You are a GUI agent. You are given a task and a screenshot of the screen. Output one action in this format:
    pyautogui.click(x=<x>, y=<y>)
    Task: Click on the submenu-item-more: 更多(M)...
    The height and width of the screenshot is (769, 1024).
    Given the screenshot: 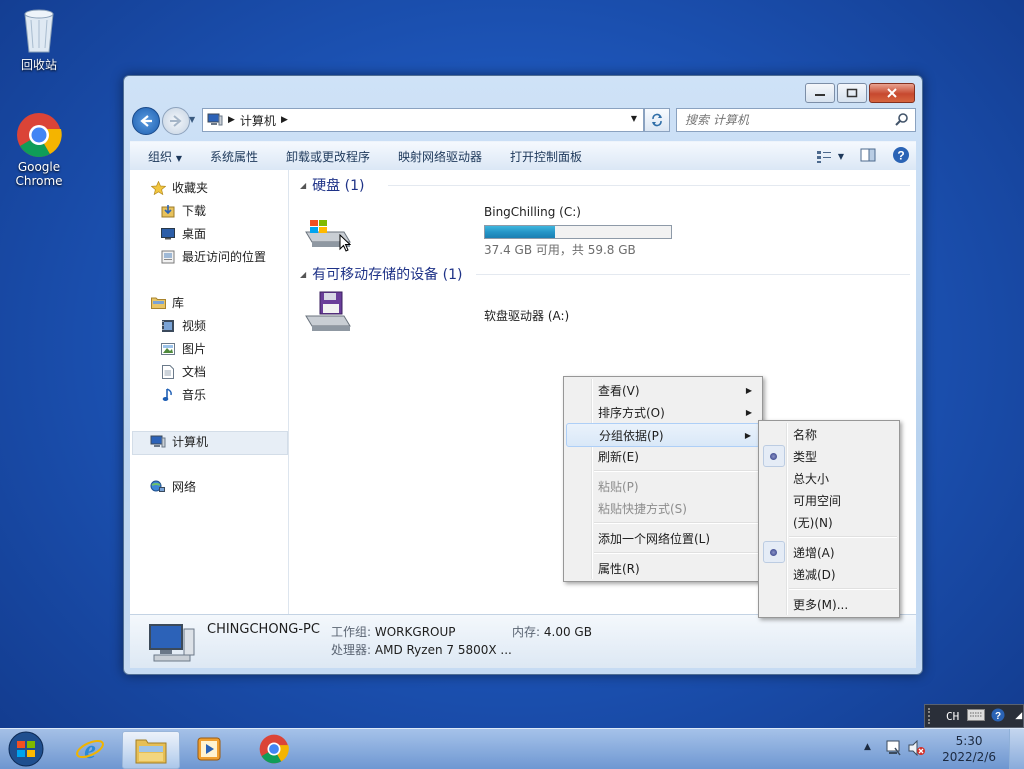 What is the action you would take?
    pyautogui.click(x=829, y=604)
    